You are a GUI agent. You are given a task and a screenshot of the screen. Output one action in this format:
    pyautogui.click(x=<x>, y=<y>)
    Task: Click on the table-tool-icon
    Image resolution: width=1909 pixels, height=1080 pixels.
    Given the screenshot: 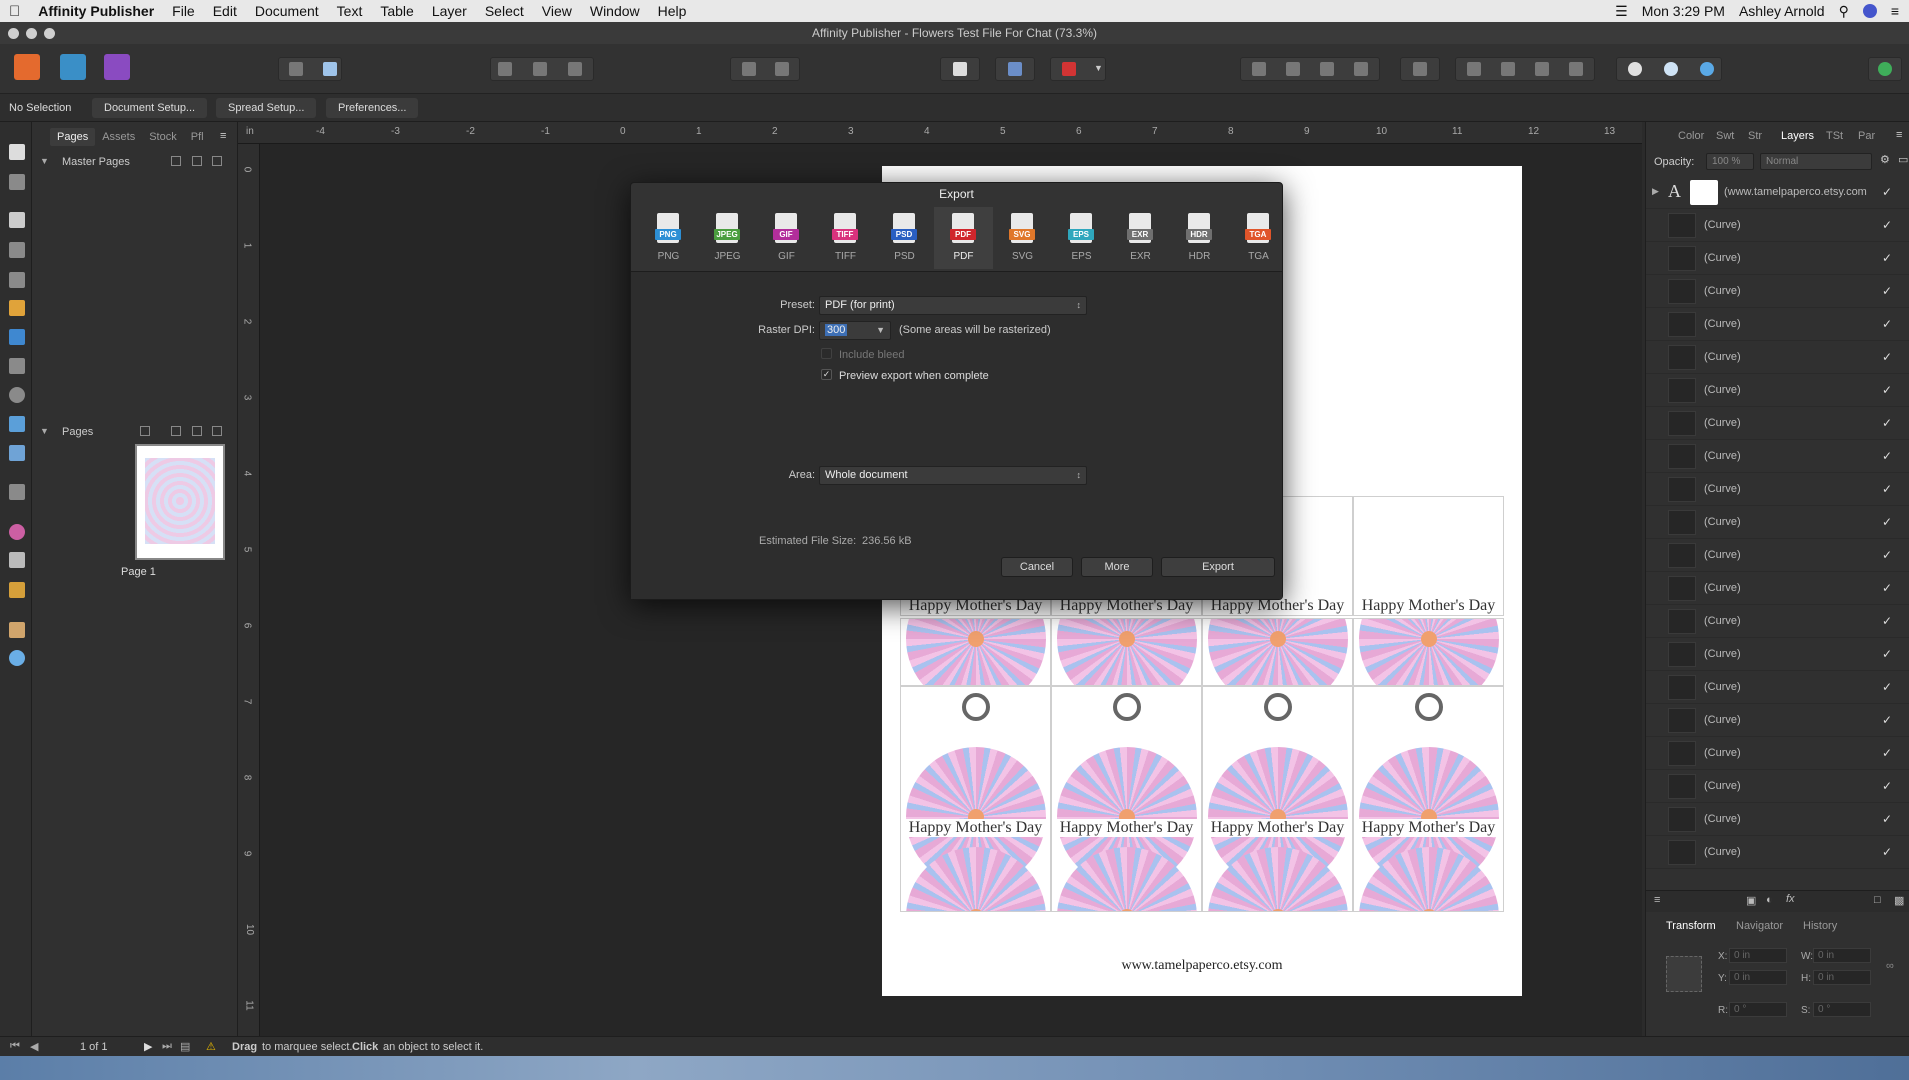 What is the action you would take?
    pyautogui.click(x=17, y=250)
    